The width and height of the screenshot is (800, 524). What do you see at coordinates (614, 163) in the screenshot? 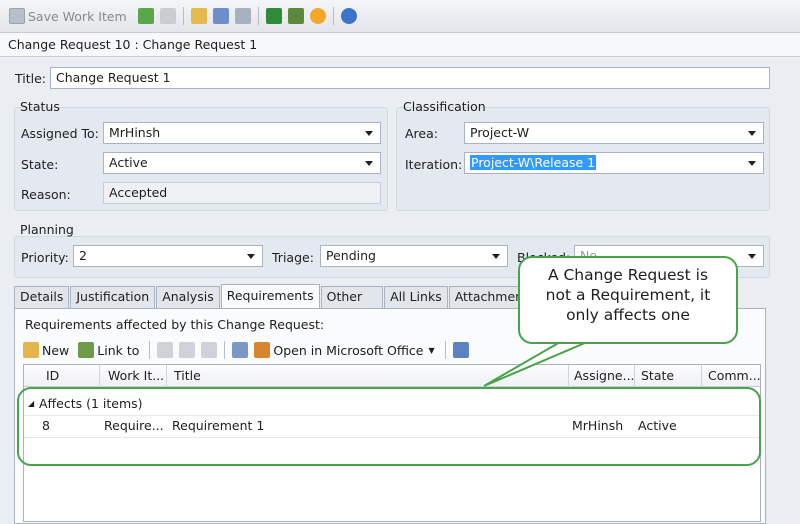
I see `iteration-dropdown: Project-W\Release 1` at bounding box center [614, 163].